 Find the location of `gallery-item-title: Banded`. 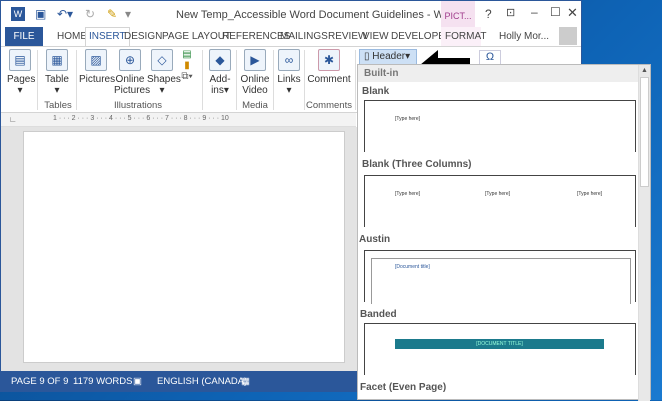

gallery-item-title: Banded is located at coordinates (378, 314).